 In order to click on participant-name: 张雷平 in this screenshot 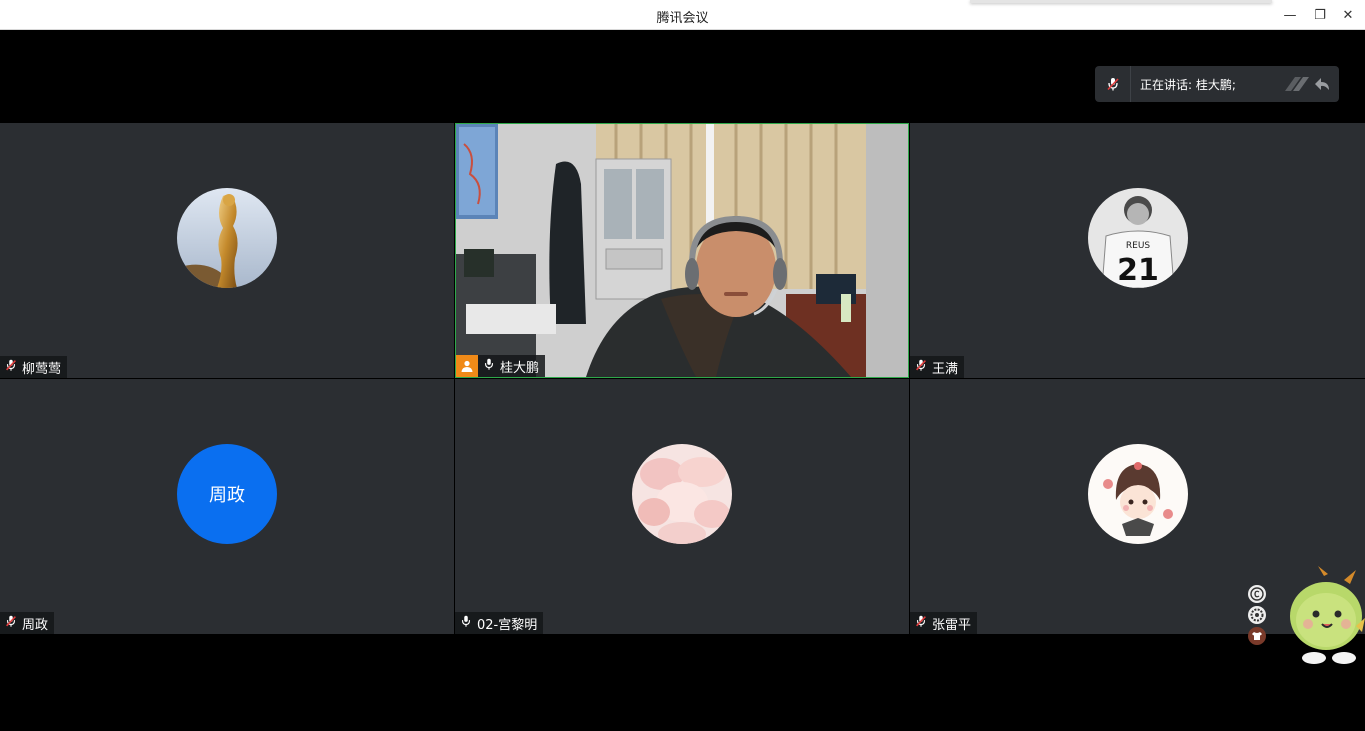, I will do `click(952, 625)`.